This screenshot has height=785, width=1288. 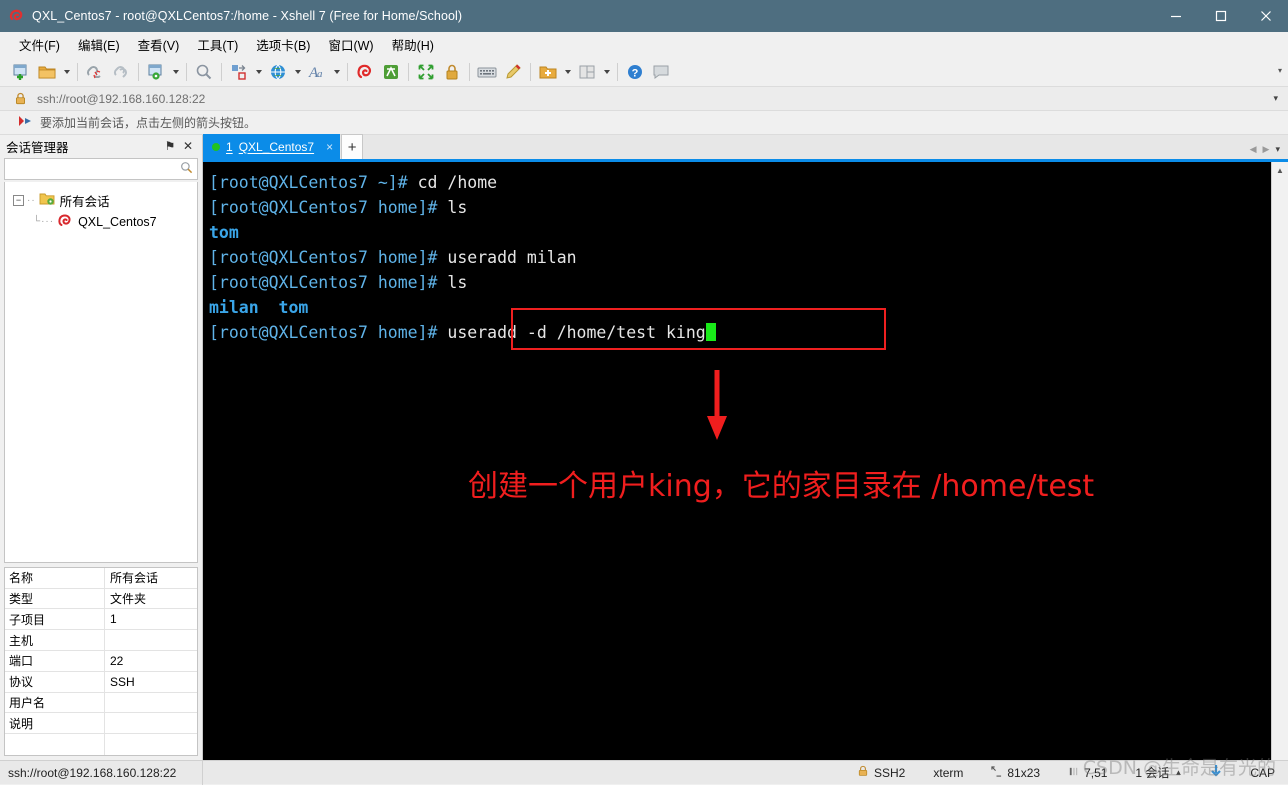 I want to click on new-session-icon, so click(x=21, y=72).